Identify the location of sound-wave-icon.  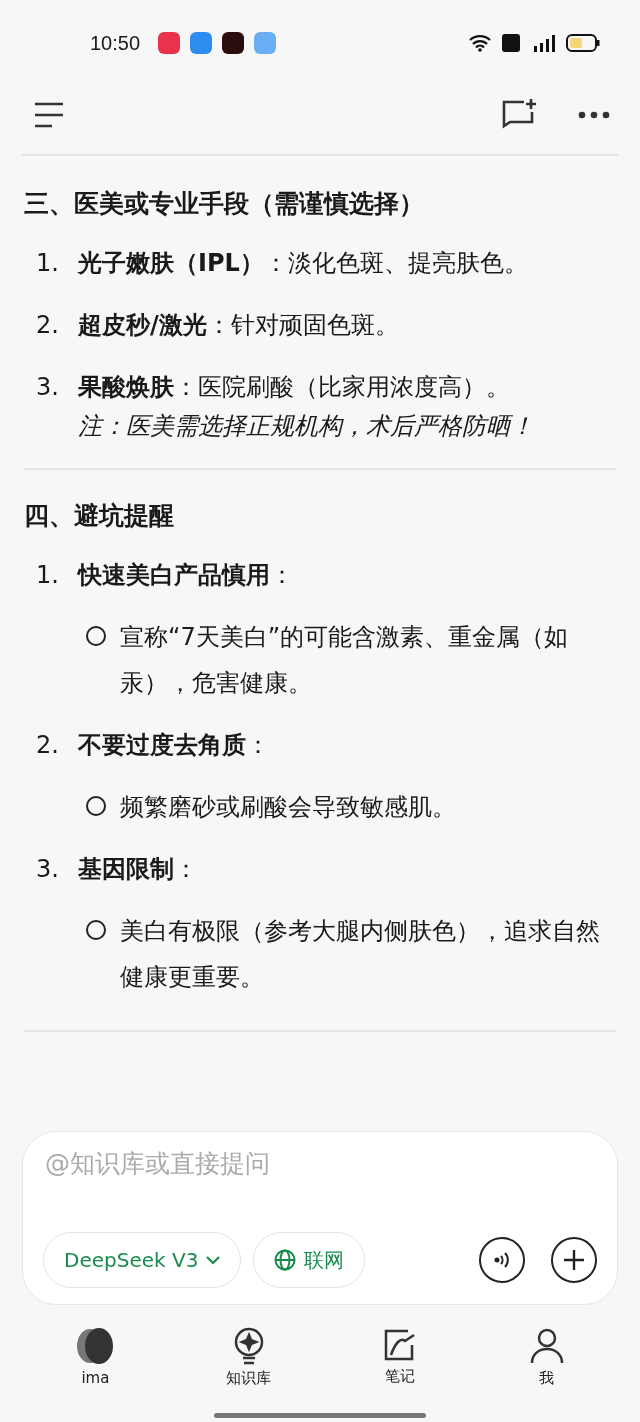
(502, 1260).